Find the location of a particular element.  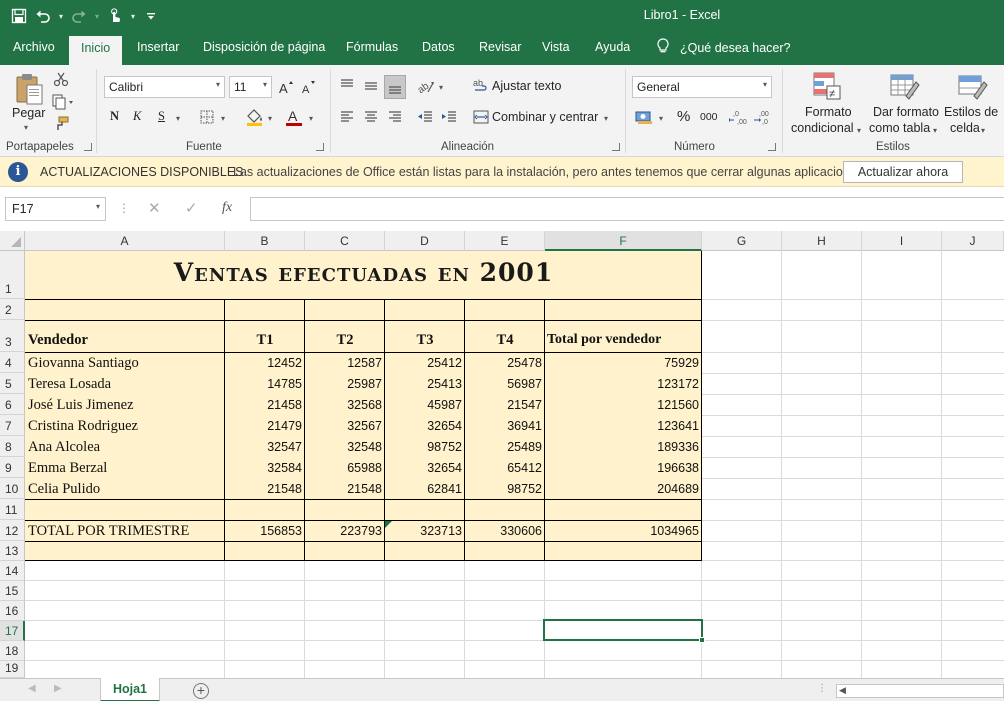

align-bottom-icon is located at coordinates (395, 87).